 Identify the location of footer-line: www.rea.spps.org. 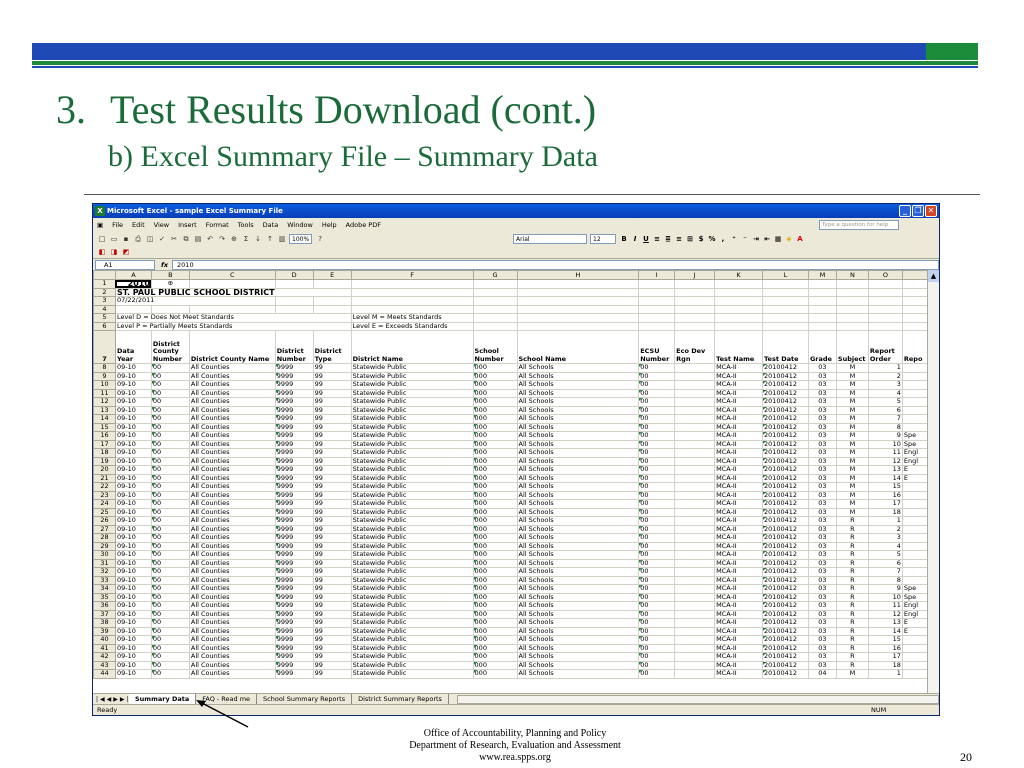
(515, 757).